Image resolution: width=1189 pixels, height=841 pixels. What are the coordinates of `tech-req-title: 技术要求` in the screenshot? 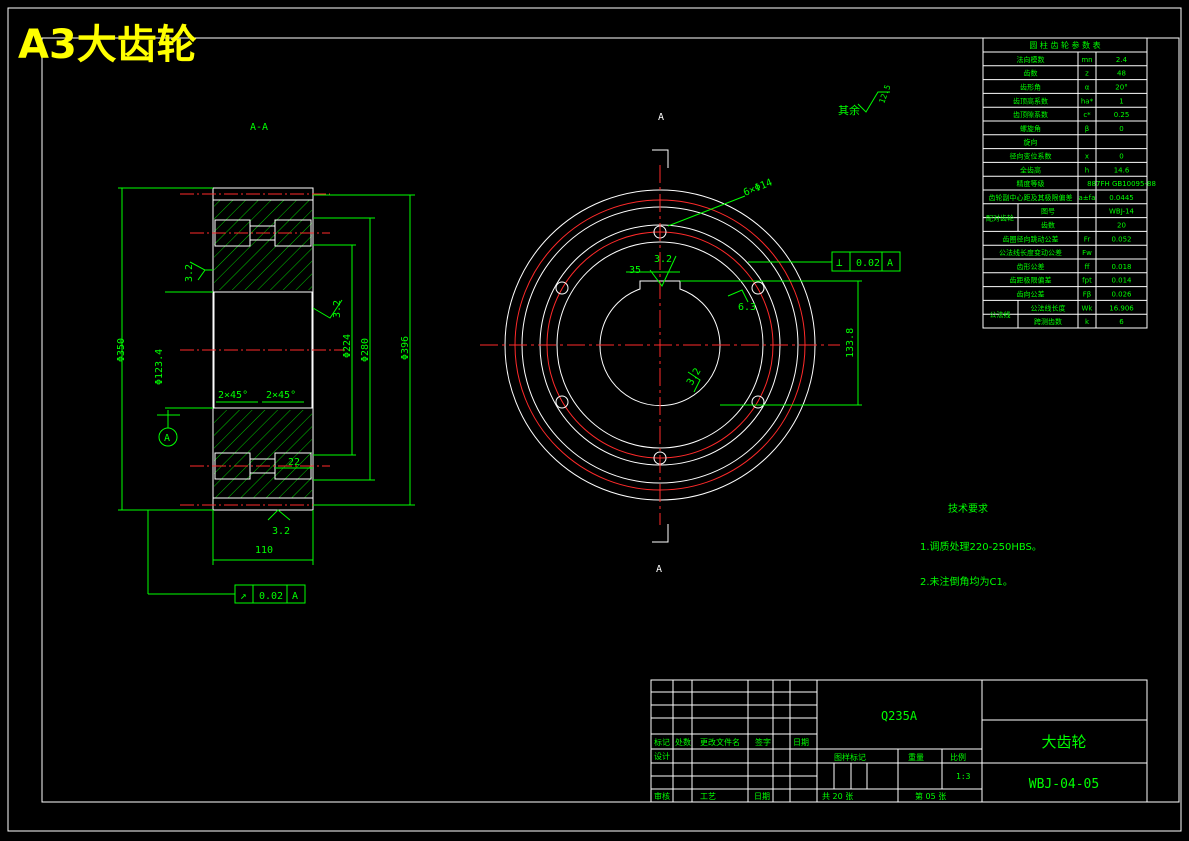 It's located at (968, 508).